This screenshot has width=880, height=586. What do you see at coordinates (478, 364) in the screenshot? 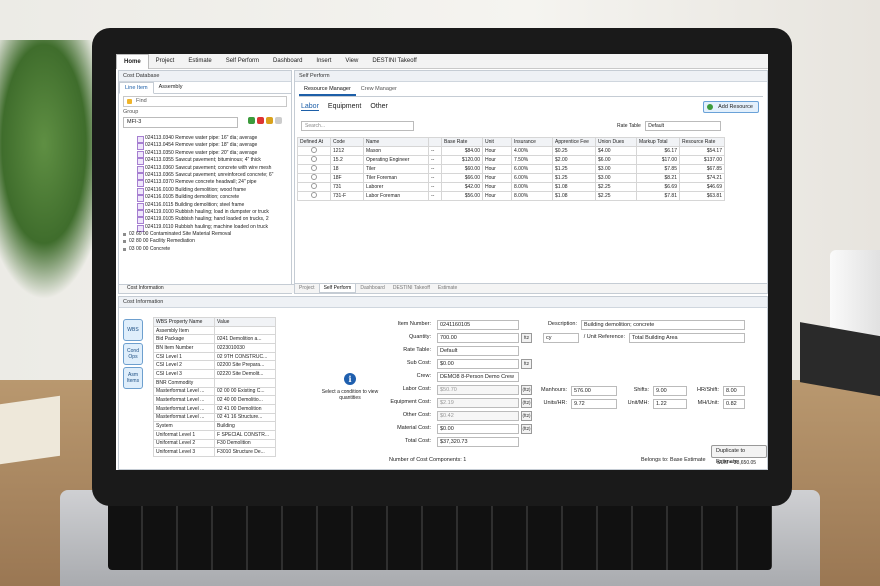
I see `sub-cost-field: $0.00` at bounding box center [478, 364].